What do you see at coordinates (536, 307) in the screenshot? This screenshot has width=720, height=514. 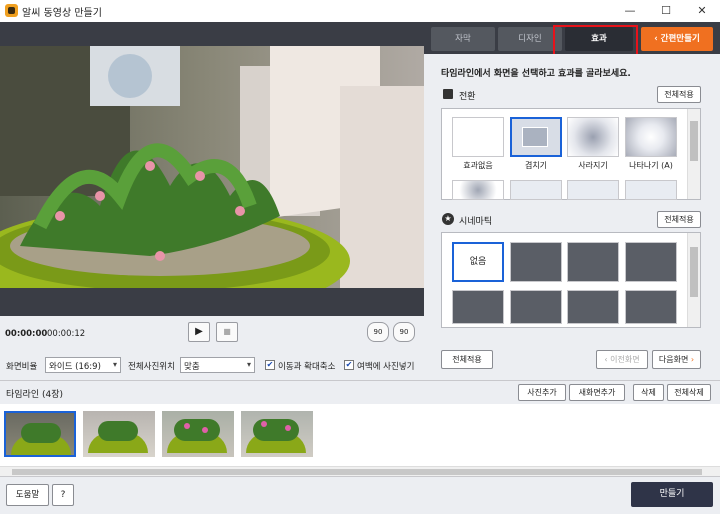 I see `cinematic-confetti-thumb` at bounding box center [536, 307].